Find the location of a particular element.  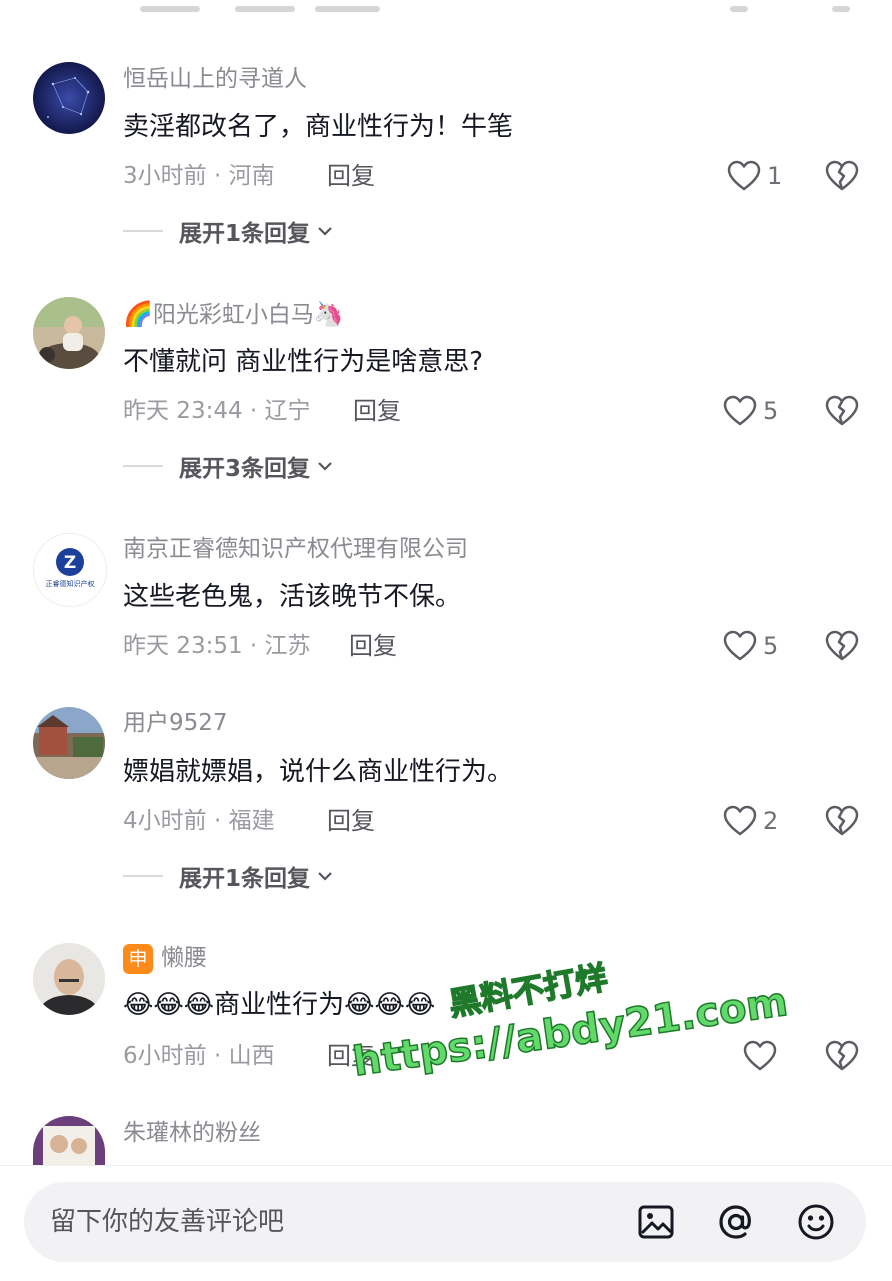

expand-label: 展开3条回复 is located at coordinates (245, 469).